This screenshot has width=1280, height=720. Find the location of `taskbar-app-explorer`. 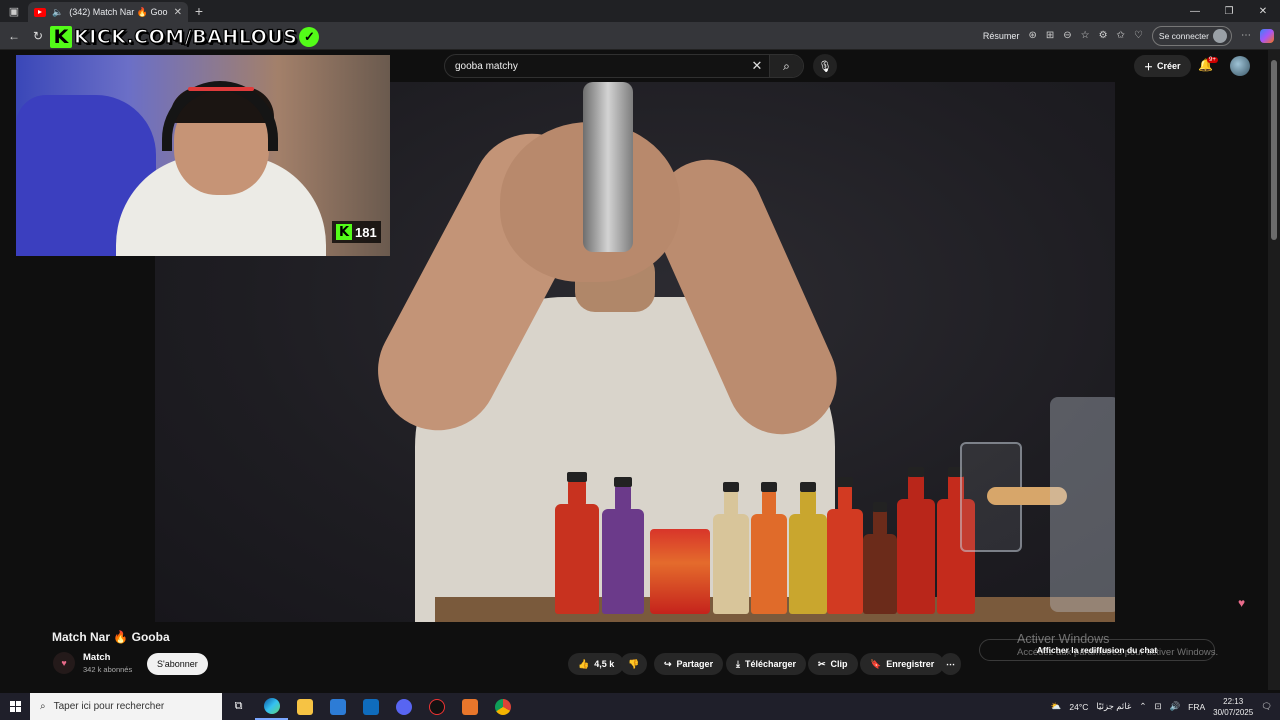

taskbar-app-explorer is located at coordinates (304, 706).